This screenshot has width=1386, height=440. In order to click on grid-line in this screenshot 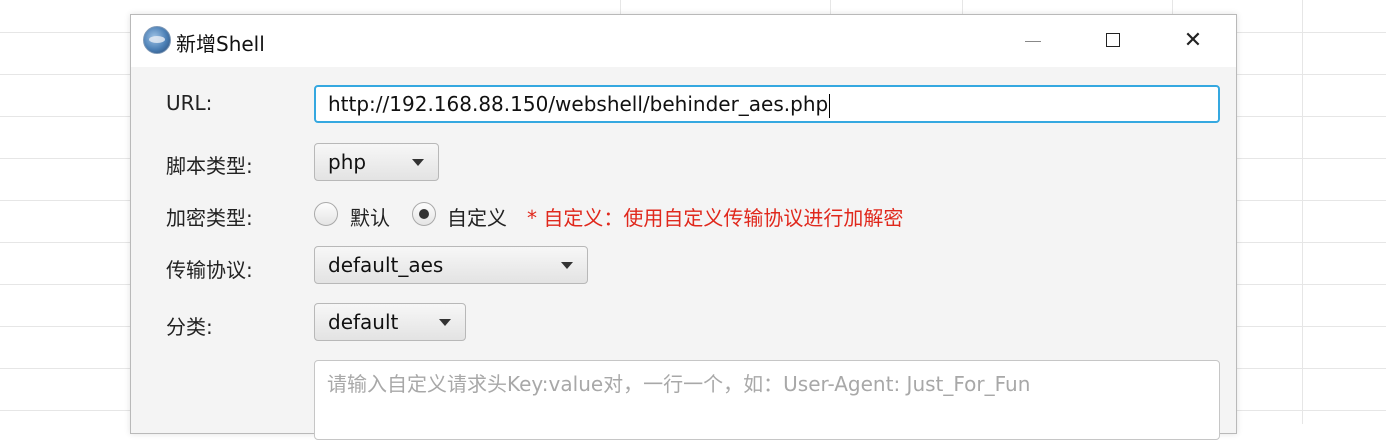, I will do `click(1302, 212)`.